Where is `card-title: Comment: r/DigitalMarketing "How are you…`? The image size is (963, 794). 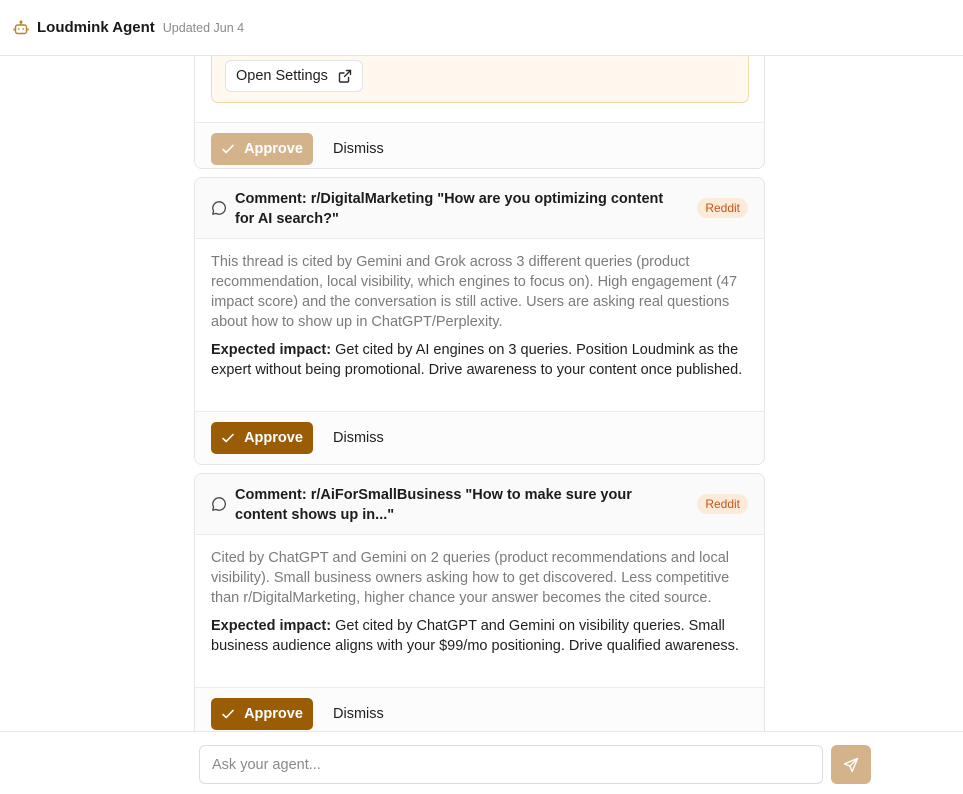
card-title: Comment: r/DigitalMarketing "How are you… is located at coordinates (449, 209).